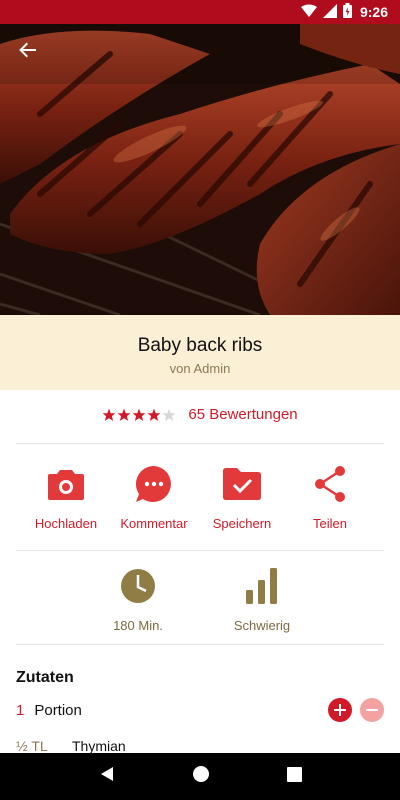 The height and width of the screenshot is (800, 400). What do you see at coordinates (200, 345) in the screenshot?
I see `recipe-title: Baby back ribs` at bounding box center [200, 345].